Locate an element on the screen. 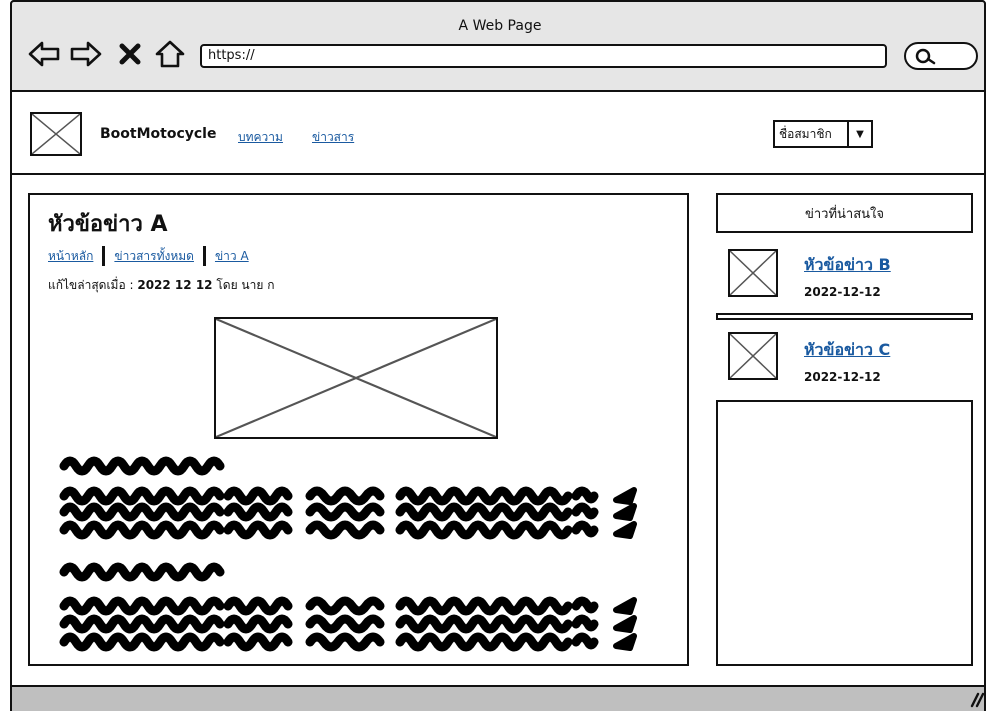 The image size is (990, 711). forward-button is located at coordinates (86, 54).